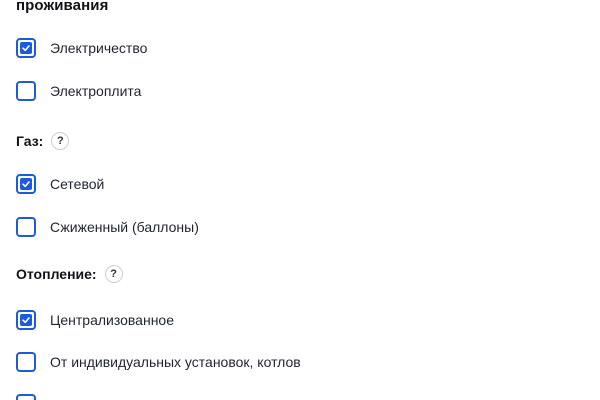 The height and width of the screenshot is (400, 600). I want to click on checkbox-label: Сжиженный (баллоны), so click(124, 227).